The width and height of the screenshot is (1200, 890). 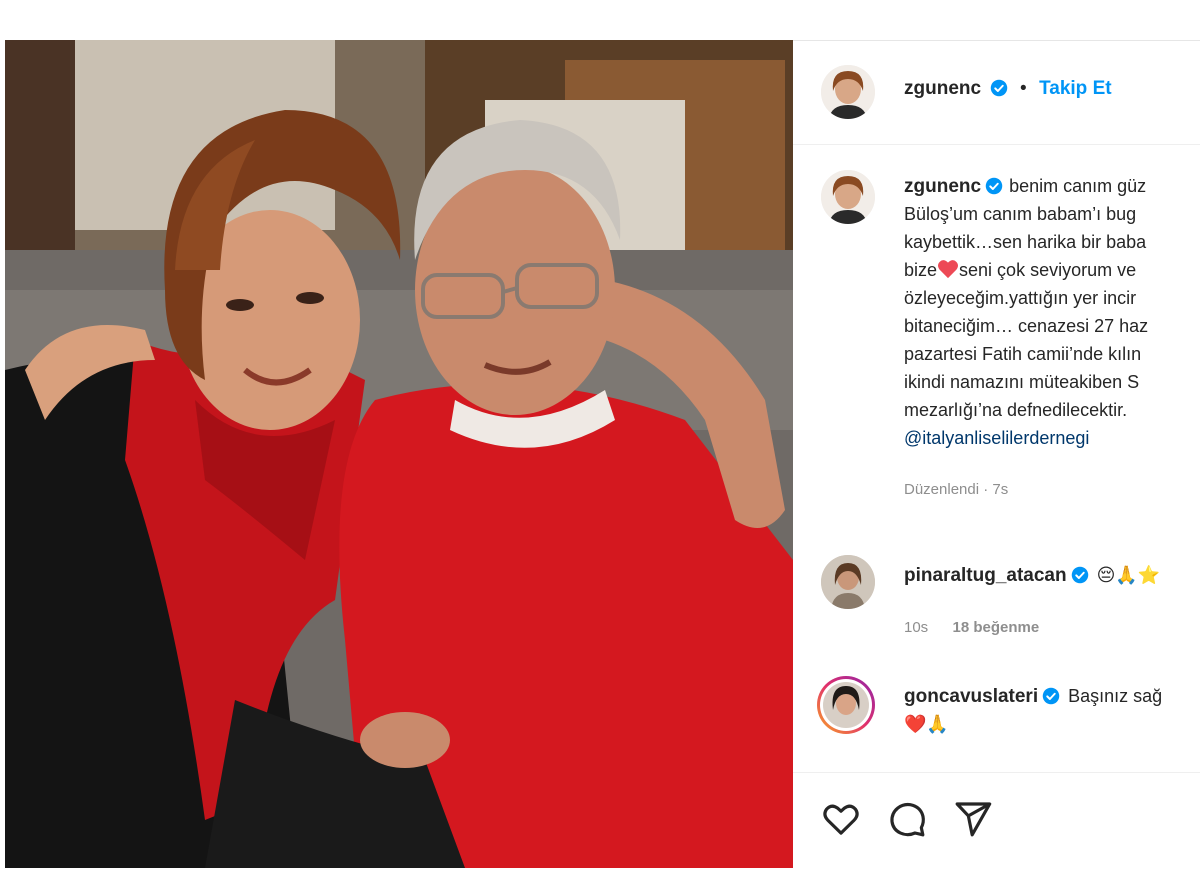 I want to click on author-avatar, so click(x=848, y=92).